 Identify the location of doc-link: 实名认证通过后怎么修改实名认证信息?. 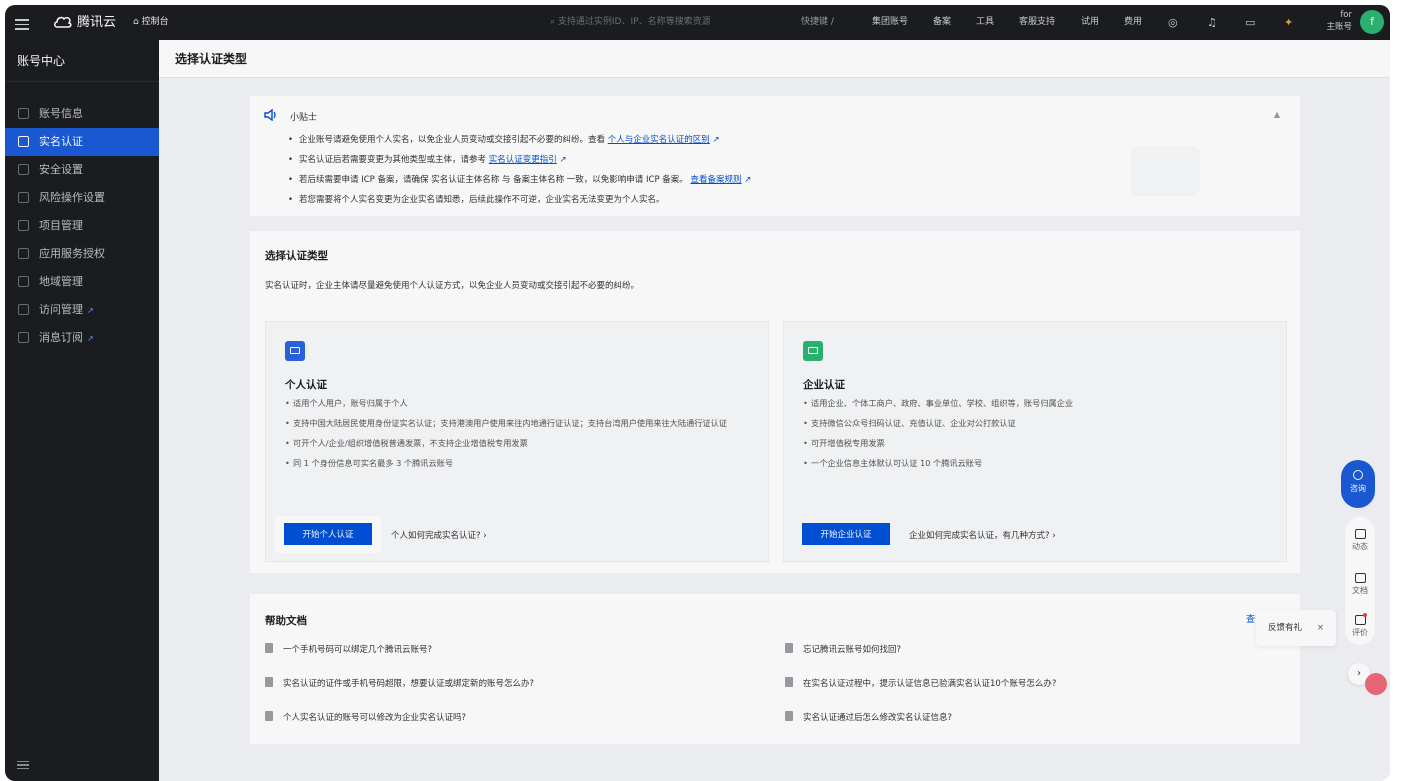
(868, 717).